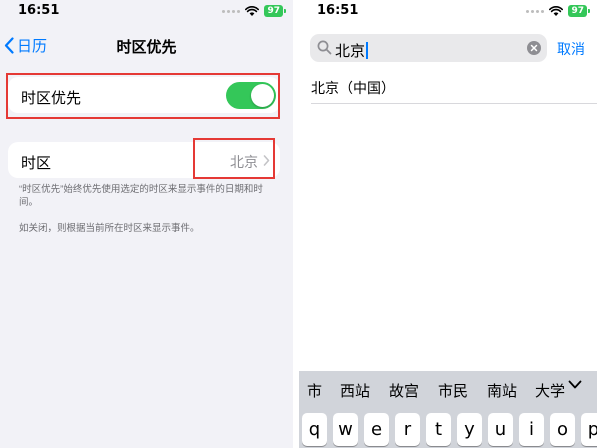 The image size is (597, 448). What do you see at coordinates (51, 98) in the screenshot?
I see `timezone-override-label: 时区优先` at bounding box center [51, 98].